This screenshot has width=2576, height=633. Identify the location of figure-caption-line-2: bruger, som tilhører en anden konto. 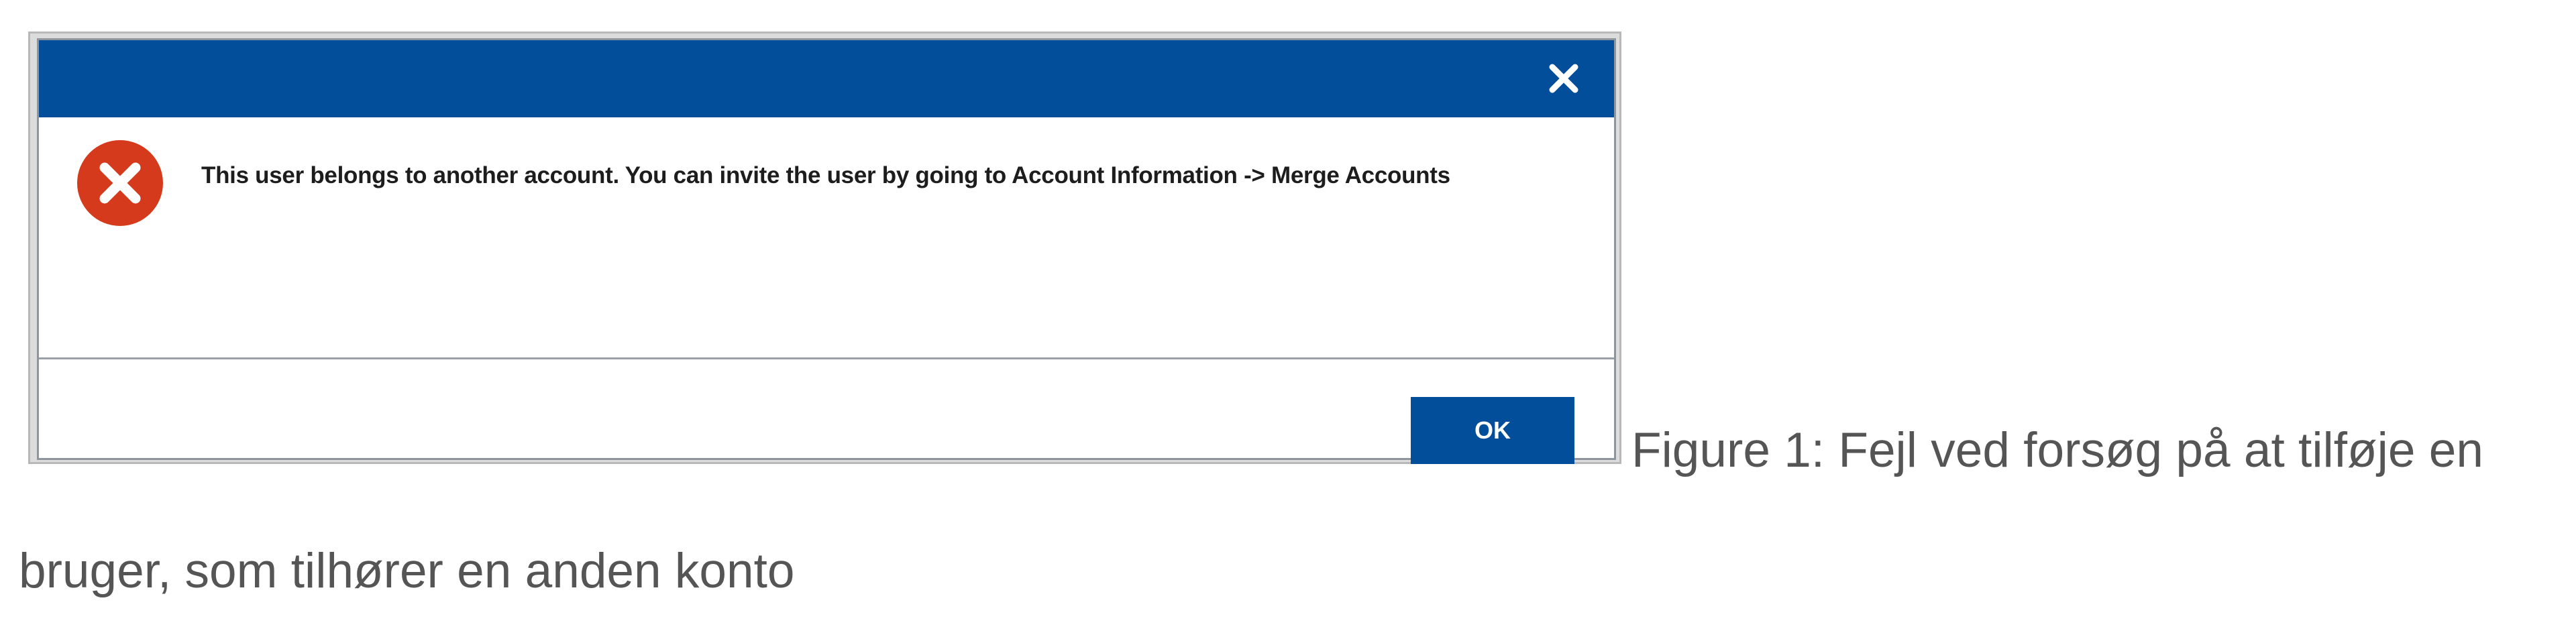
(407, 571).